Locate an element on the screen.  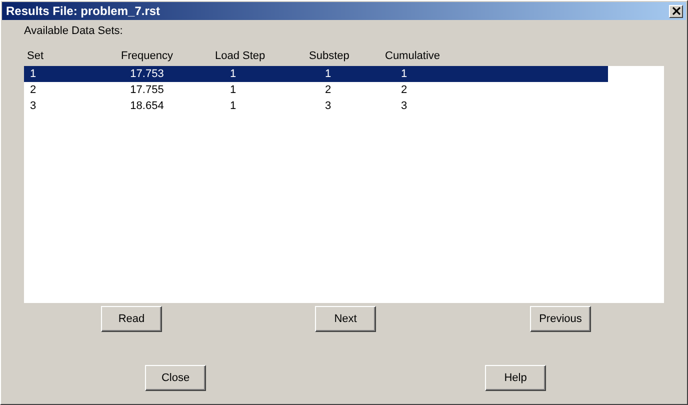
dialog-button: Close is located at coordinates (175, 378).